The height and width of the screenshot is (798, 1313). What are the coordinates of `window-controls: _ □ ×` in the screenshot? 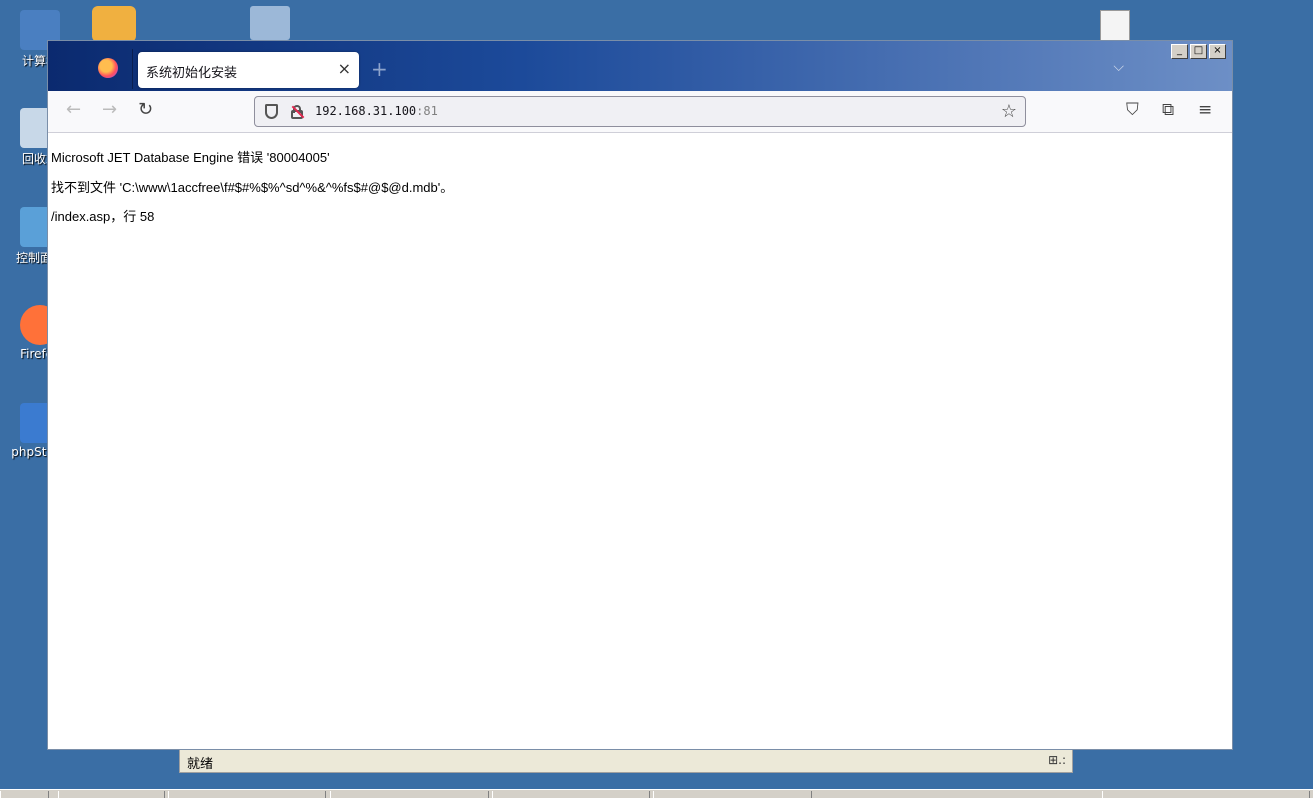 It's located at (1198, 51).